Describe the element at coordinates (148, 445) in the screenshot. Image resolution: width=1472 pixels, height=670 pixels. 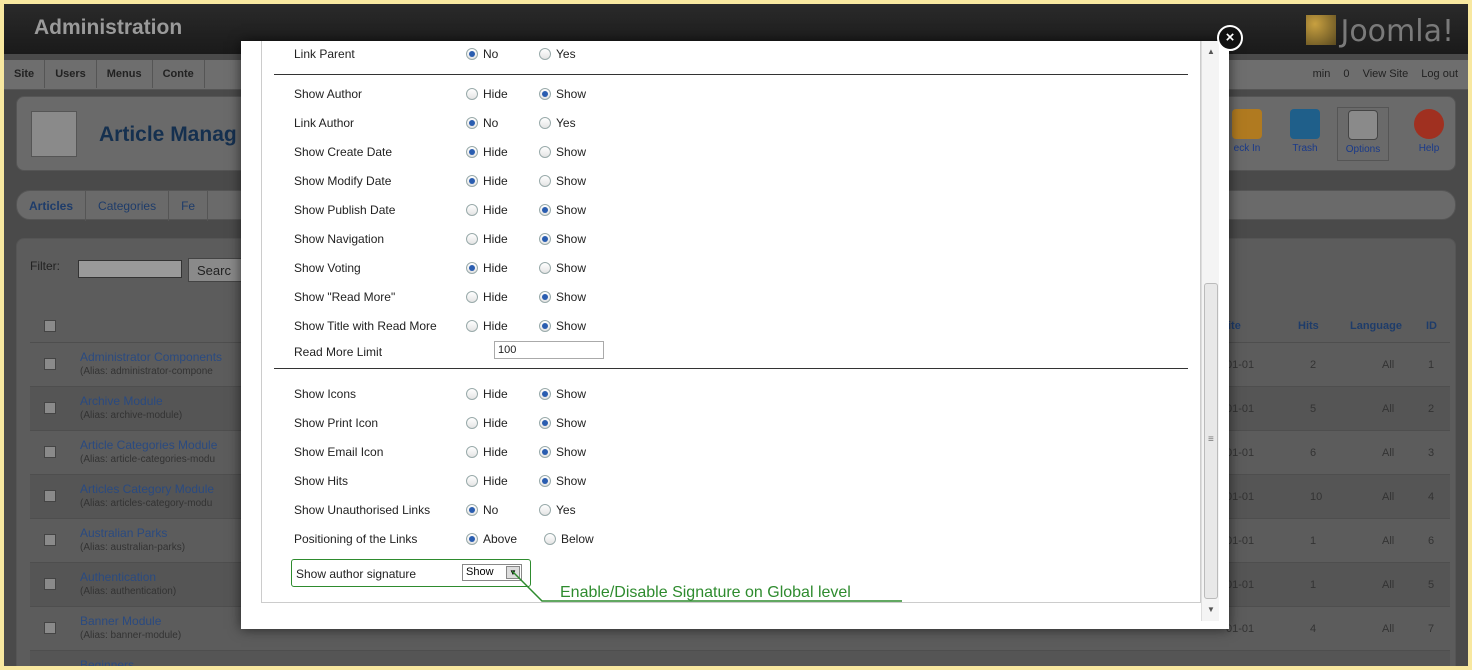
I see `article-title-link: Article Categories Module` at that location.